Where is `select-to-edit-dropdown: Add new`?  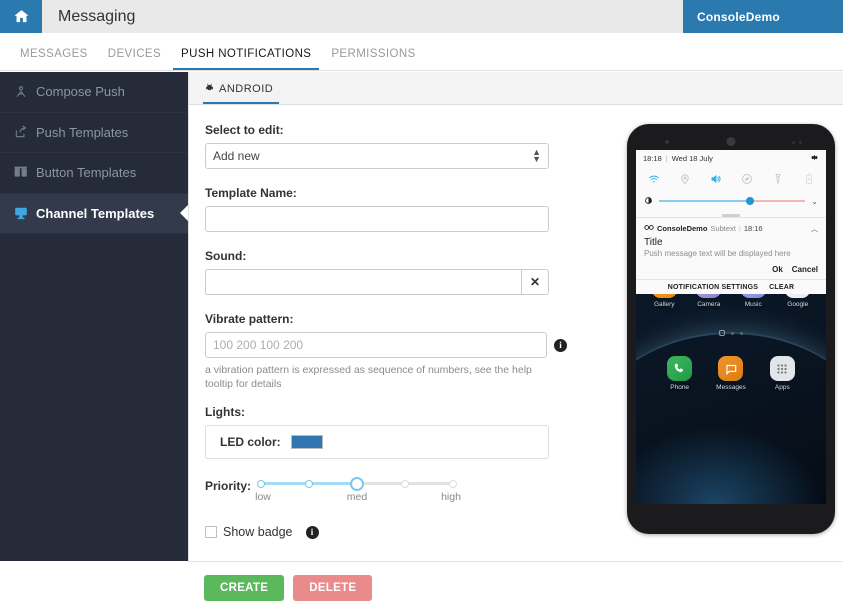
select-to-edit-dropdown: Add new is located at coordinates (377, 156).